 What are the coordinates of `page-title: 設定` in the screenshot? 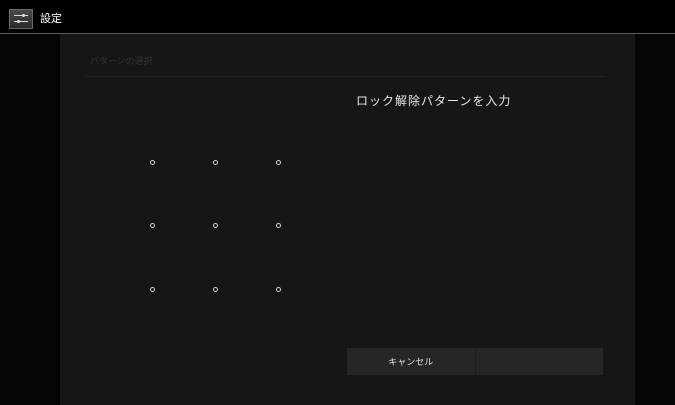 It's located at (51, 18).